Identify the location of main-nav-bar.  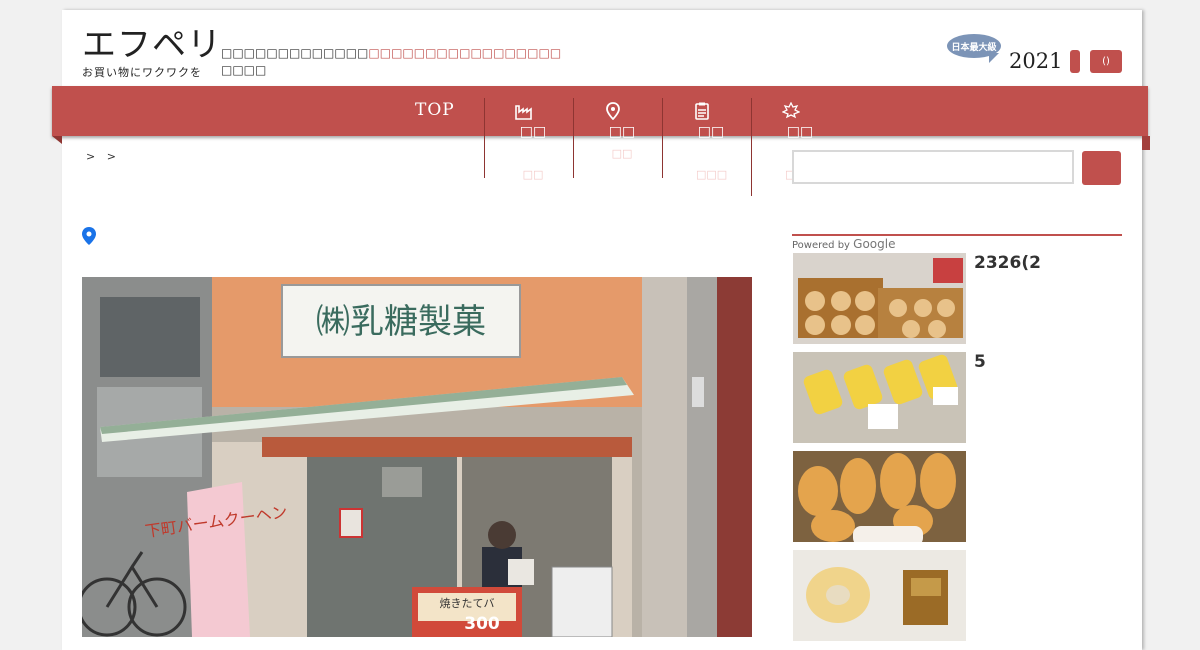
(600, 111).